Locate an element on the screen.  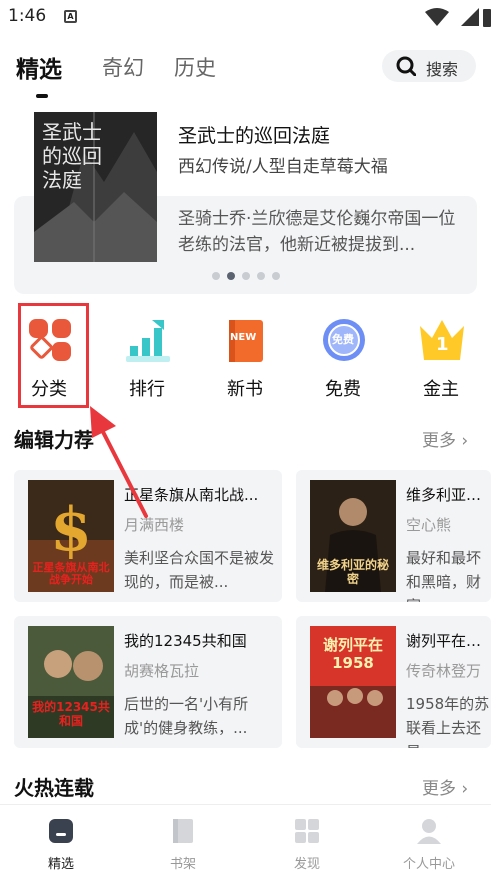
ranking-button: 排行 is located at coordinates (147, 358).